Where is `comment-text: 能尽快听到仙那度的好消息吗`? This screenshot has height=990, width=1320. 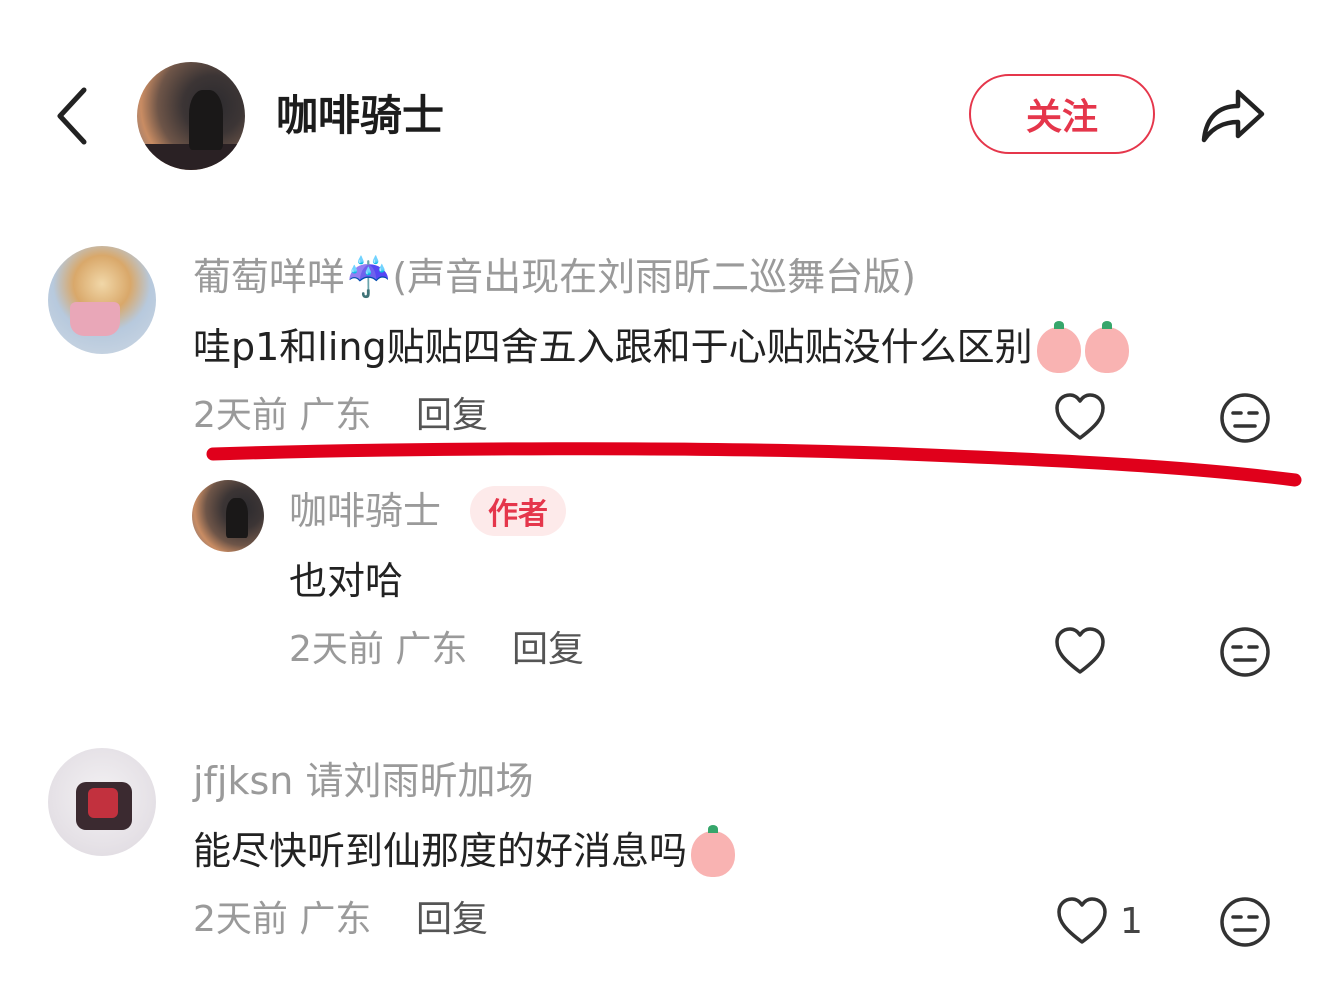
comment-text: 能尽快听到仙那度的好消息吗 is located at coordinates (464, 850).